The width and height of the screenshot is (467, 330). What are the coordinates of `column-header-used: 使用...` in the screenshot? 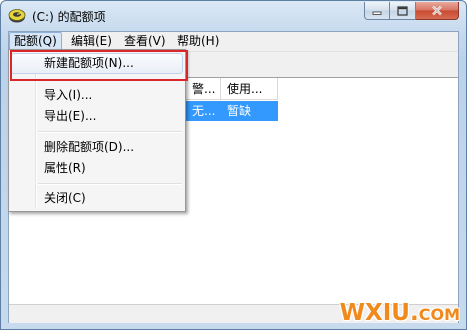 It's located at (249, 89).